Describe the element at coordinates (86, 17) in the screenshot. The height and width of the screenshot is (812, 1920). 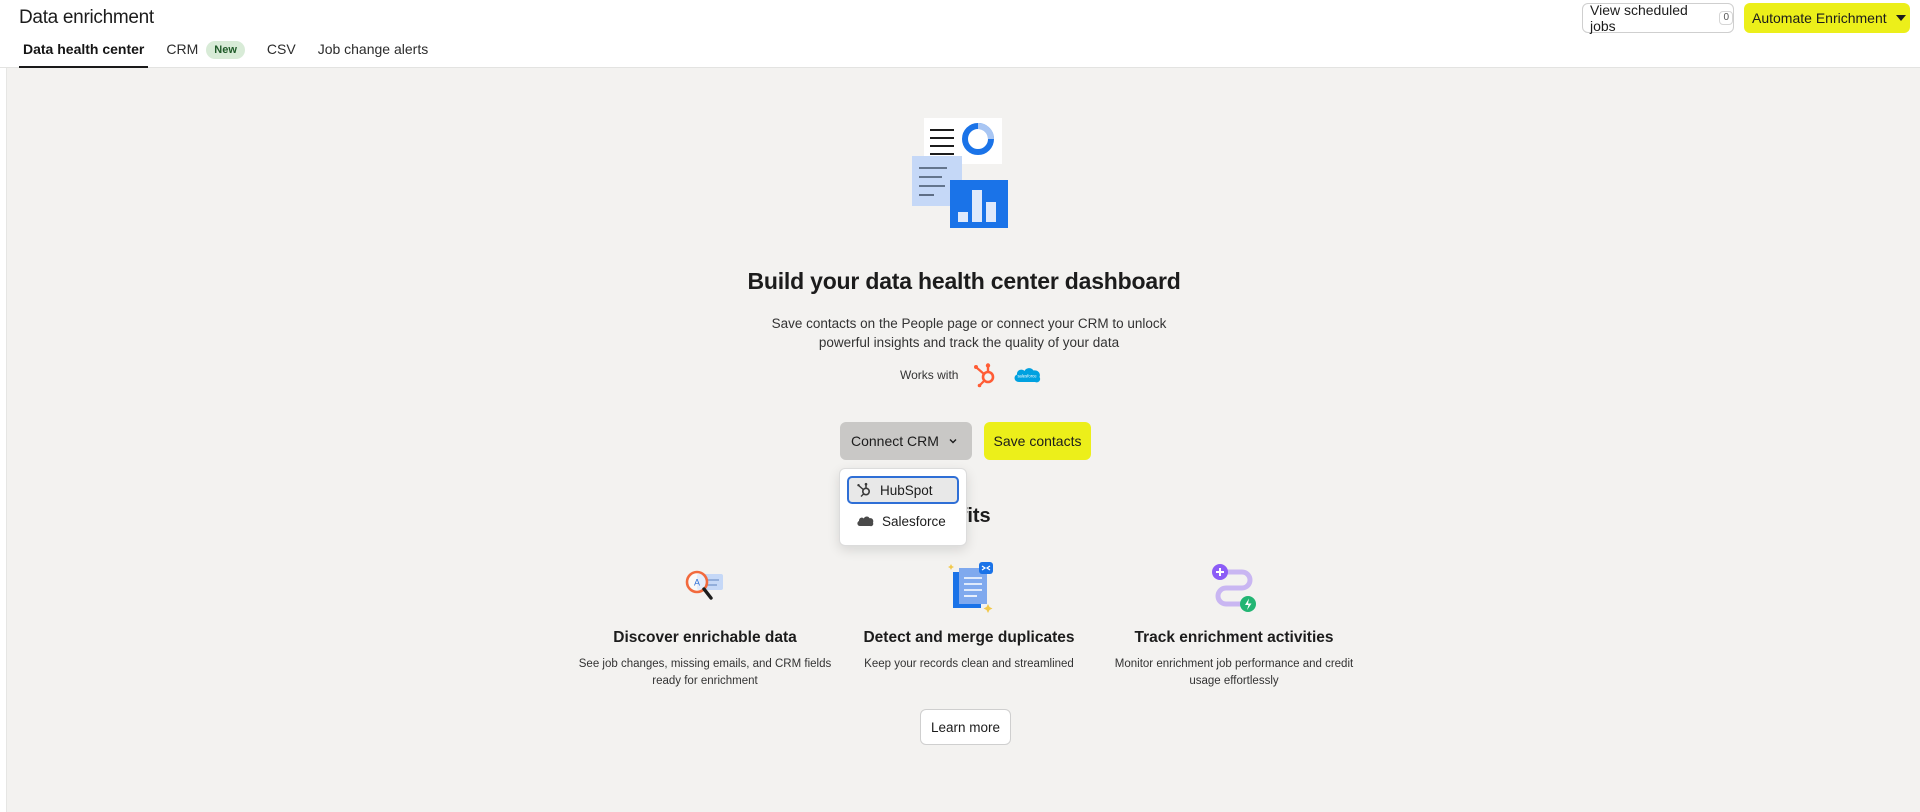
I see `page-title: Data enrichment` at that location.